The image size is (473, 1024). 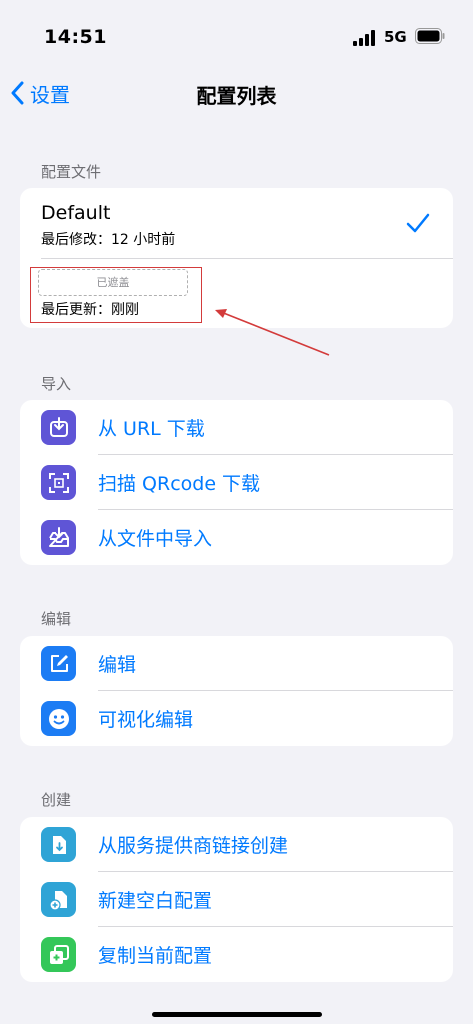 I want to click on checkmark-icon, so click(x=418, y=223).